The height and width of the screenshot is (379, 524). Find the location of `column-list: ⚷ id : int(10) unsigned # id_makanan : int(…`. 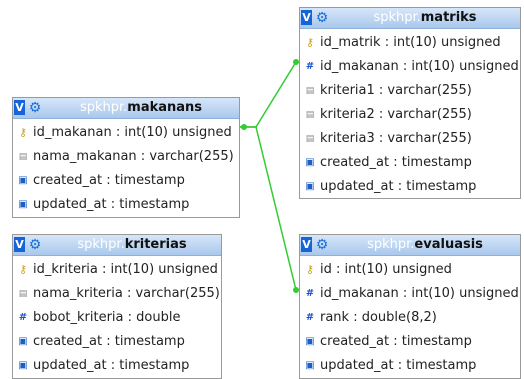

column-list: ⚷ id : int(10) unsigned # id_makanan : int(… is located at coordinates (410, 317).